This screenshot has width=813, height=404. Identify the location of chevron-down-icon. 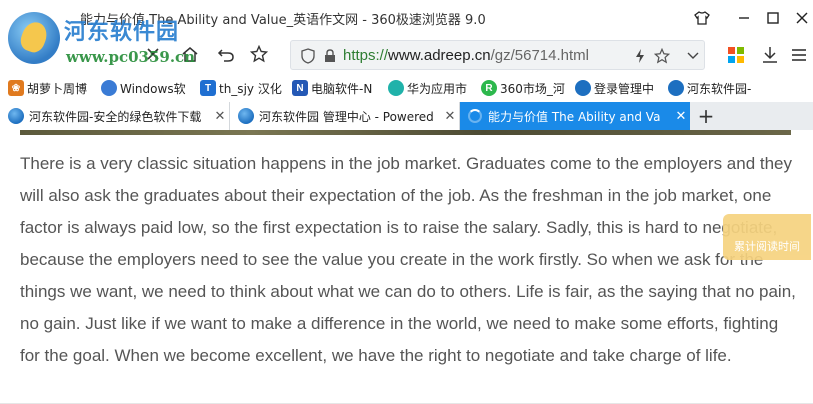
(693, 56).